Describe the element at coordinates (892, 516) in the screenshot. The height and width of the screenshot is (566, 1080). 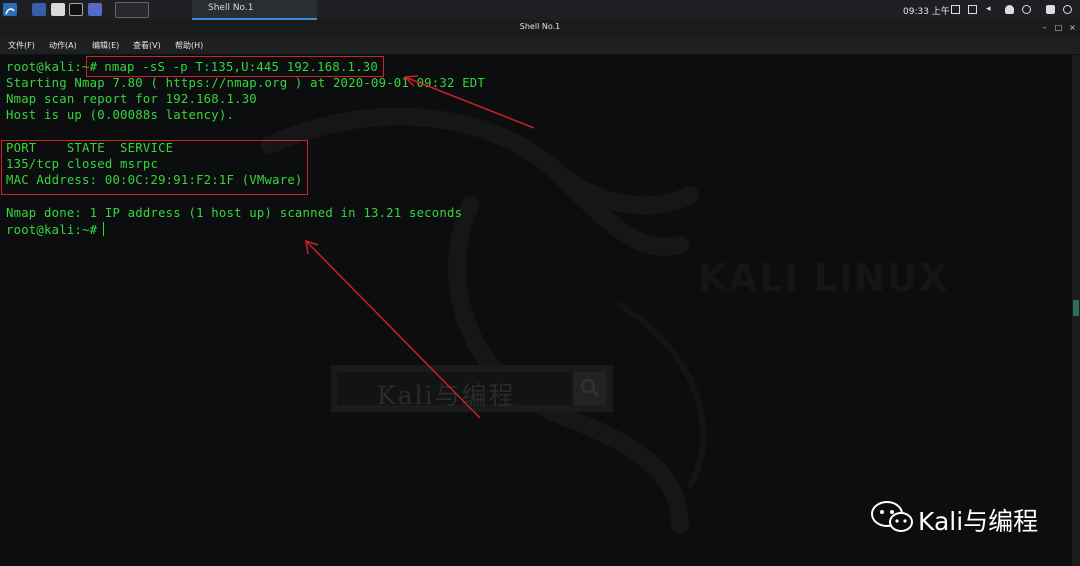
I see `wechat-icon` at that location.